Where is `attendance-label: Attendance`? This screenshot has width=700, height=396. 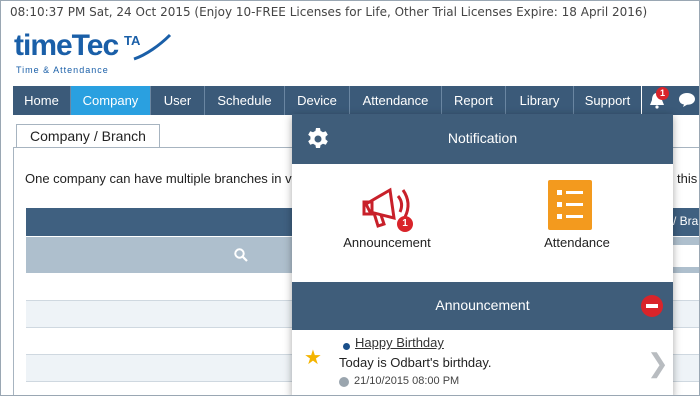 attendance-label: Attendance is located at coordinates (577, 242).